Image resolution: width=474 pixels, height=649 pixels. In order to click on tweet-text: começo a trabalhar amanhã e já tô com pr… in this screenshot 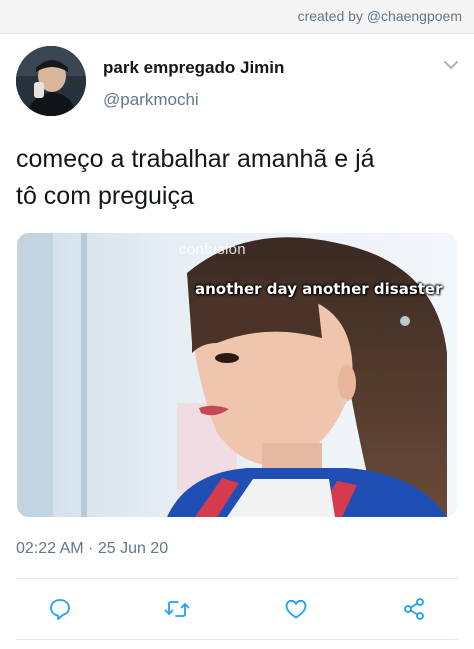, I will do `click(236, 178)`.